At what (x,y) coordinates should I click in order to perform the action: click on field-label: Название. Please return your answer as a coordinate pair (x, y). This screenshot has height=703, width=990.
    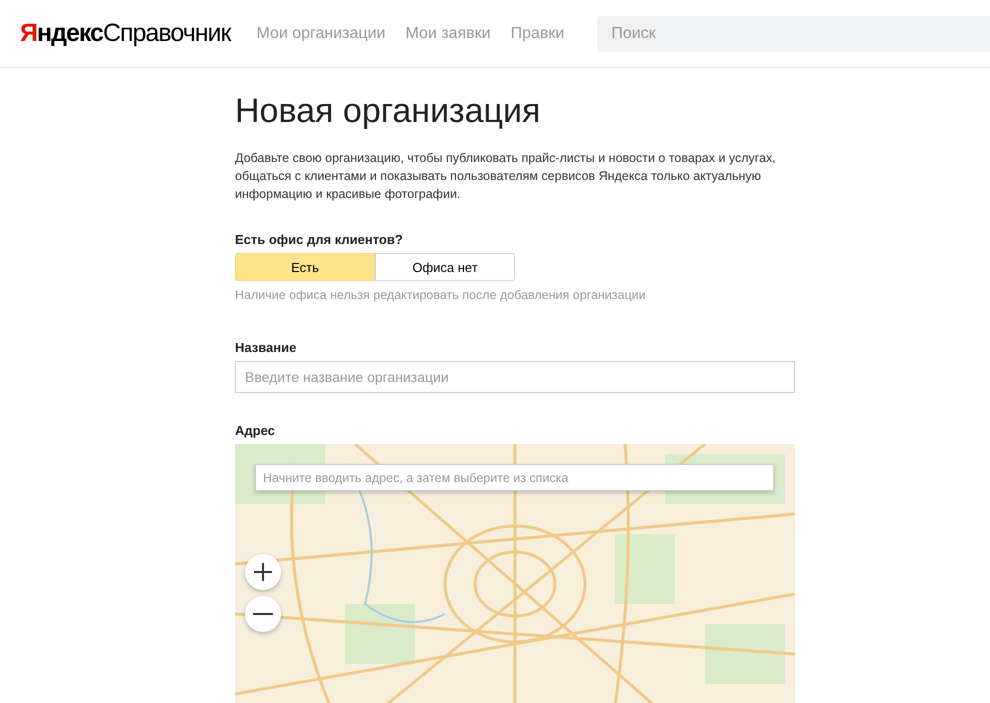
    Looking at the image, I should click on (266, 347).